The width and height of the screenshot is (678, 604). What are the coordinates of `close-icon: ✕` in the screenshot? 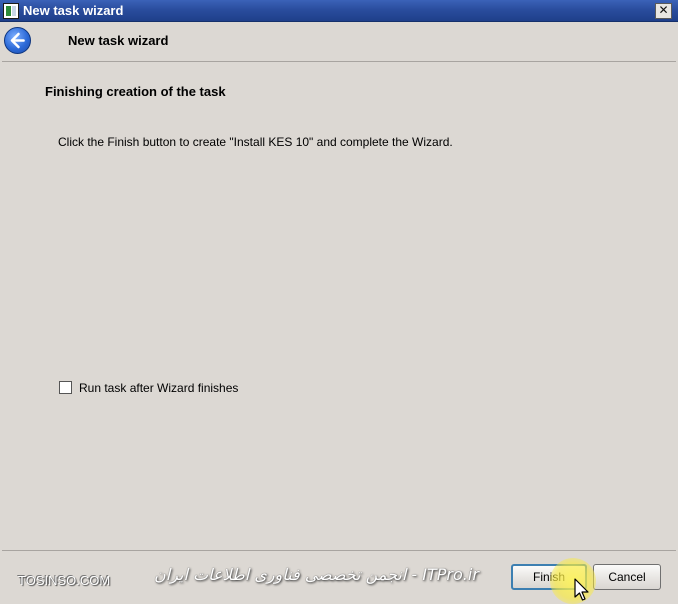 It's located at (663, 10).